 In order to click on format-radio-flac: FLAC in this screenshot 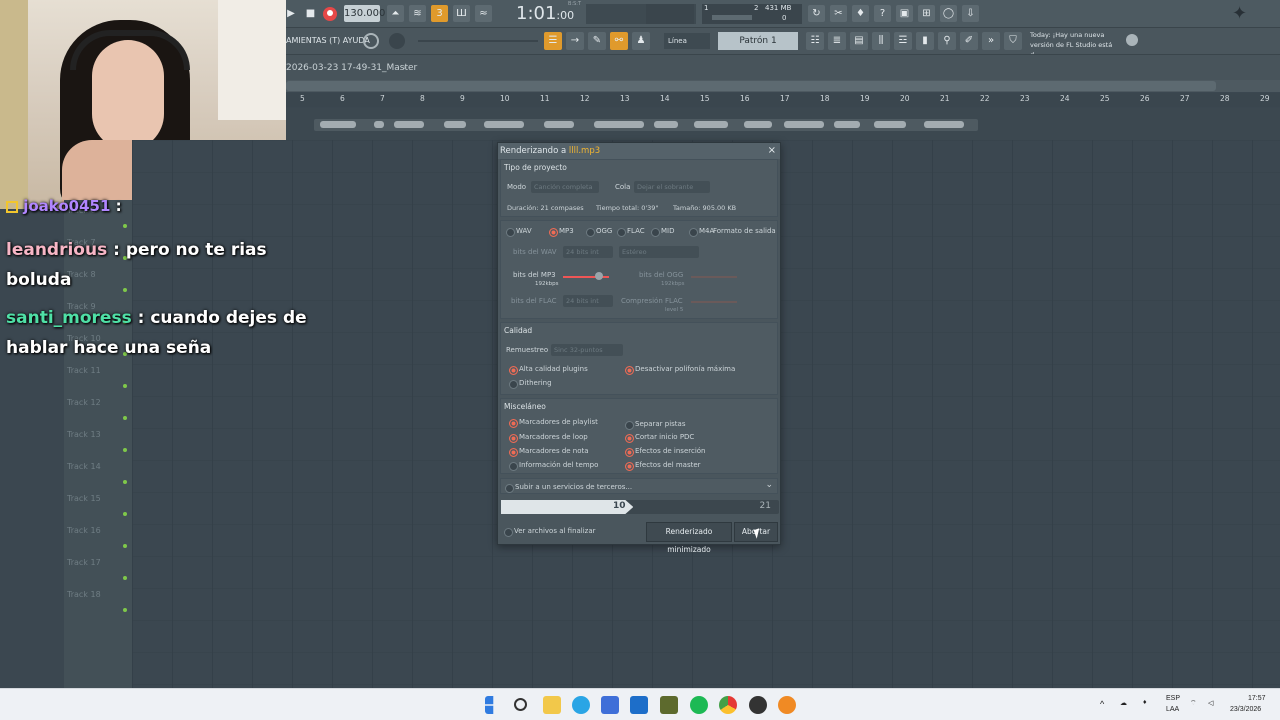, I will do `click(631, 232)`.